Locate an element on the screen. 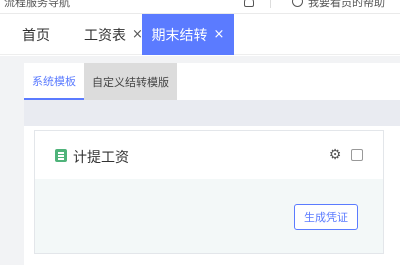  toolbar-strip is located at coordinates (212, 113).